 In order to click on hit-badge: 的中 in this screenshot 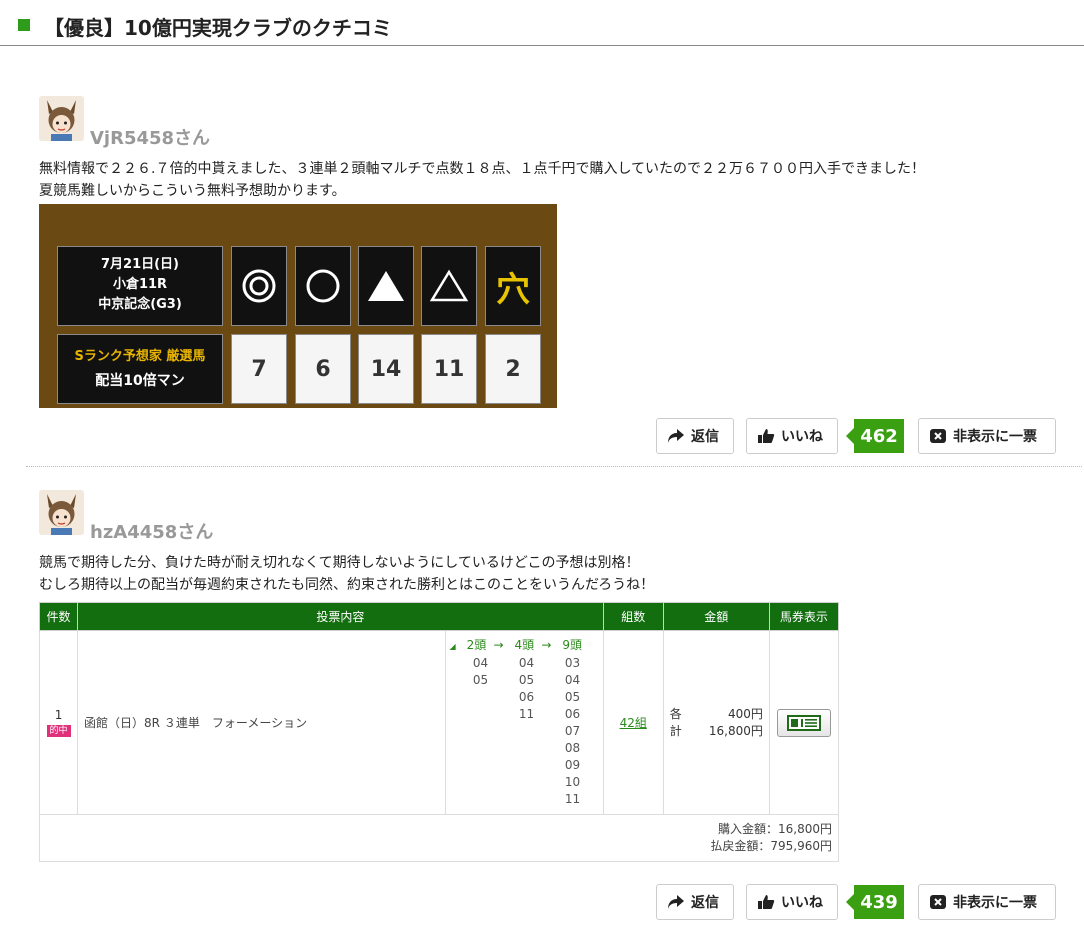, I will do `click(58, 731)`.